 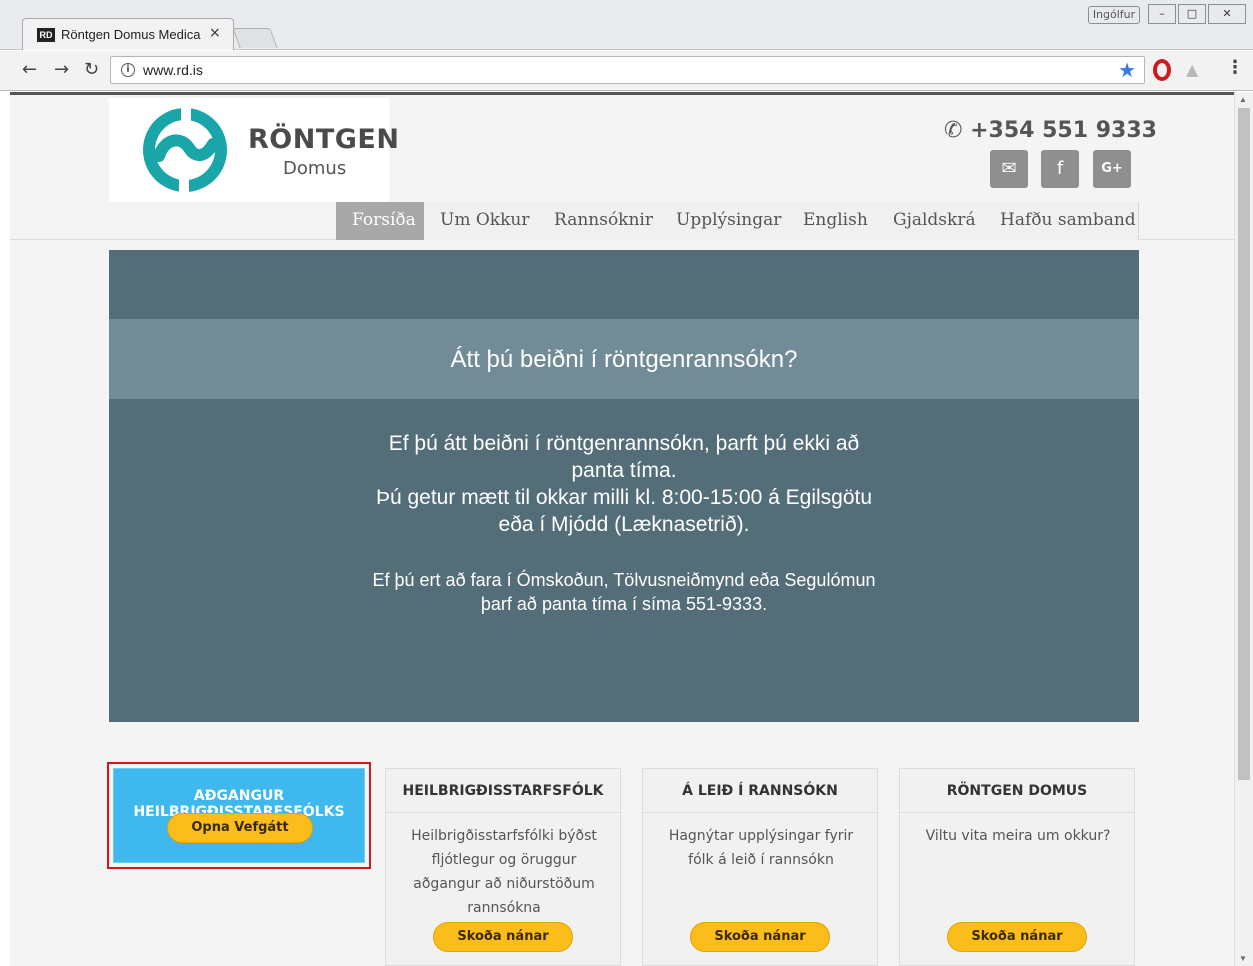 I want to click on address-bar: i www.rd.is ★, so click(x=627, y=70).